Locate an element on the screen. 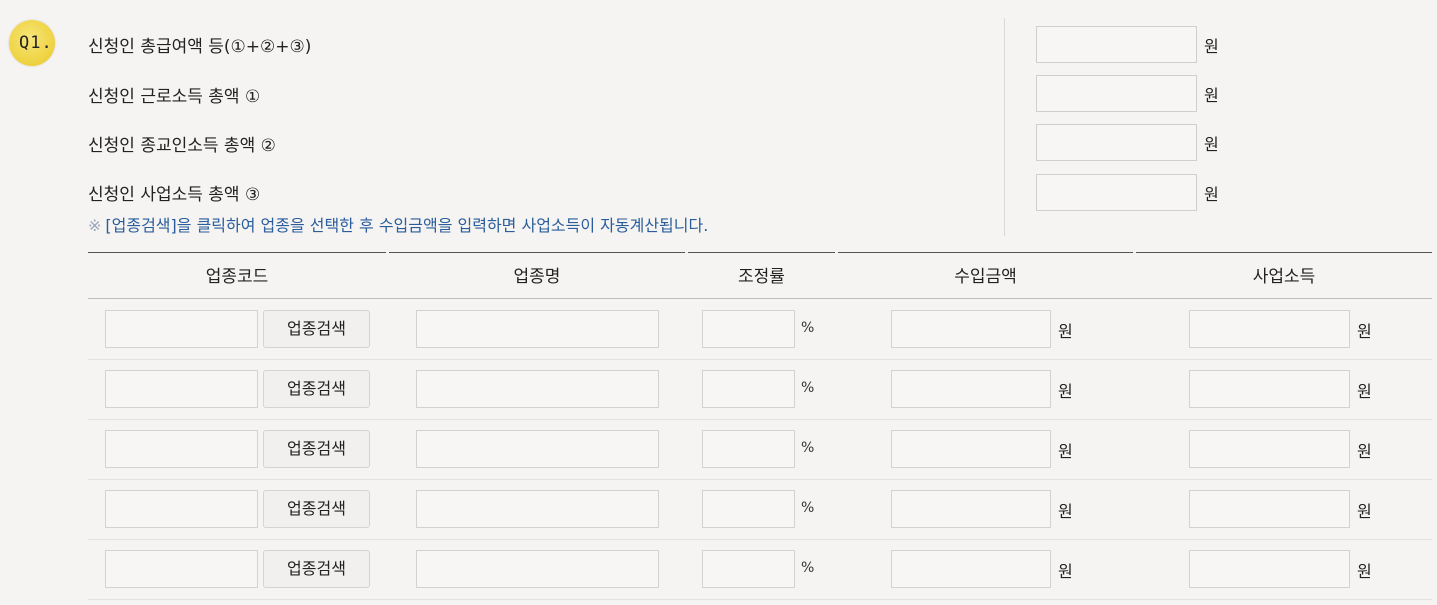 The image size is (1437, 605). summary-label-religious: 신청인 종교인소득 총액 ② is located at coordinates (182, 146).